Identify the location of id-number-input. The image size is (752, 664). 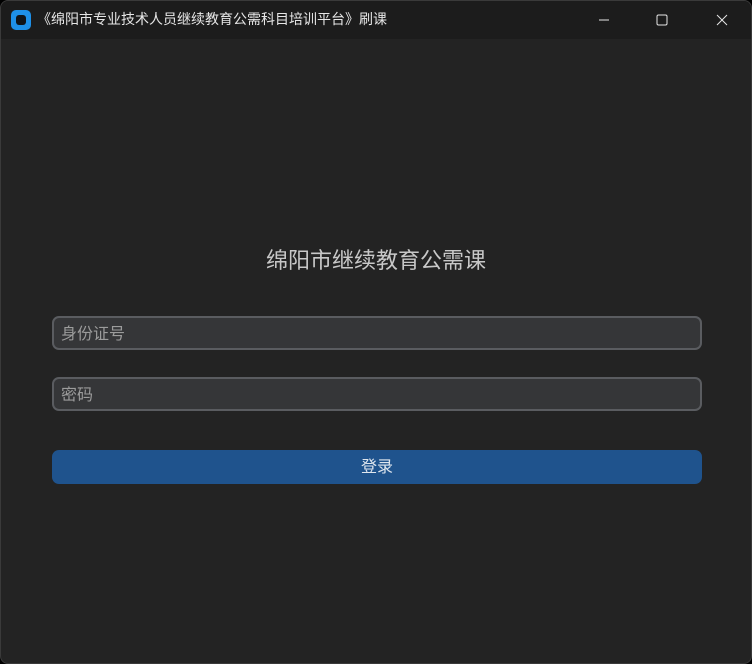
(377, 333).